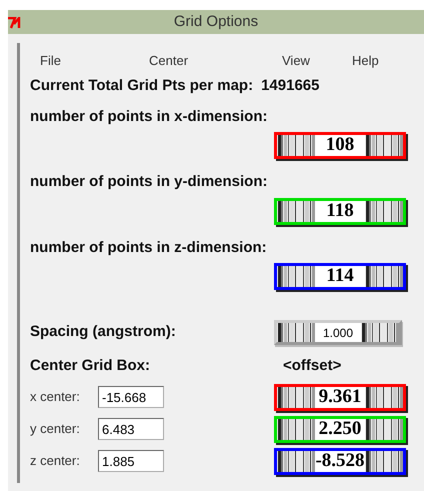 The image size is (424, 491). Describe the element at coordinates (340, 276) in the screenshot. I see `thumbwheel: 114` at that location.